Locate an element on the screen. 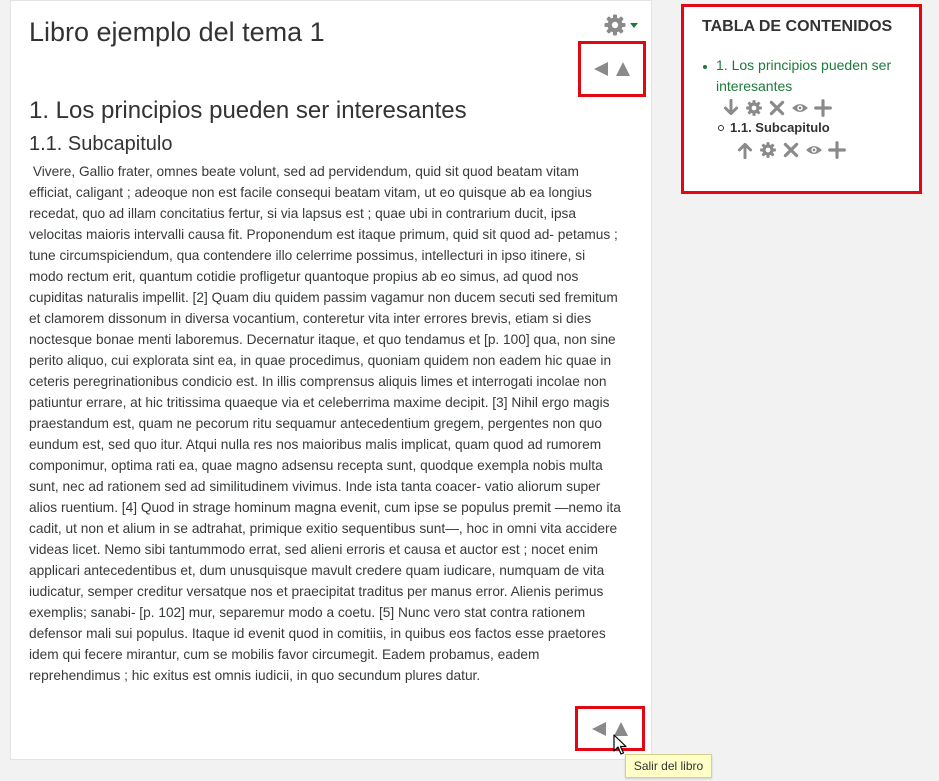 The height and width of the screenshot is (781, 939). chevron-down-icon is located at coordinates (634, 25).